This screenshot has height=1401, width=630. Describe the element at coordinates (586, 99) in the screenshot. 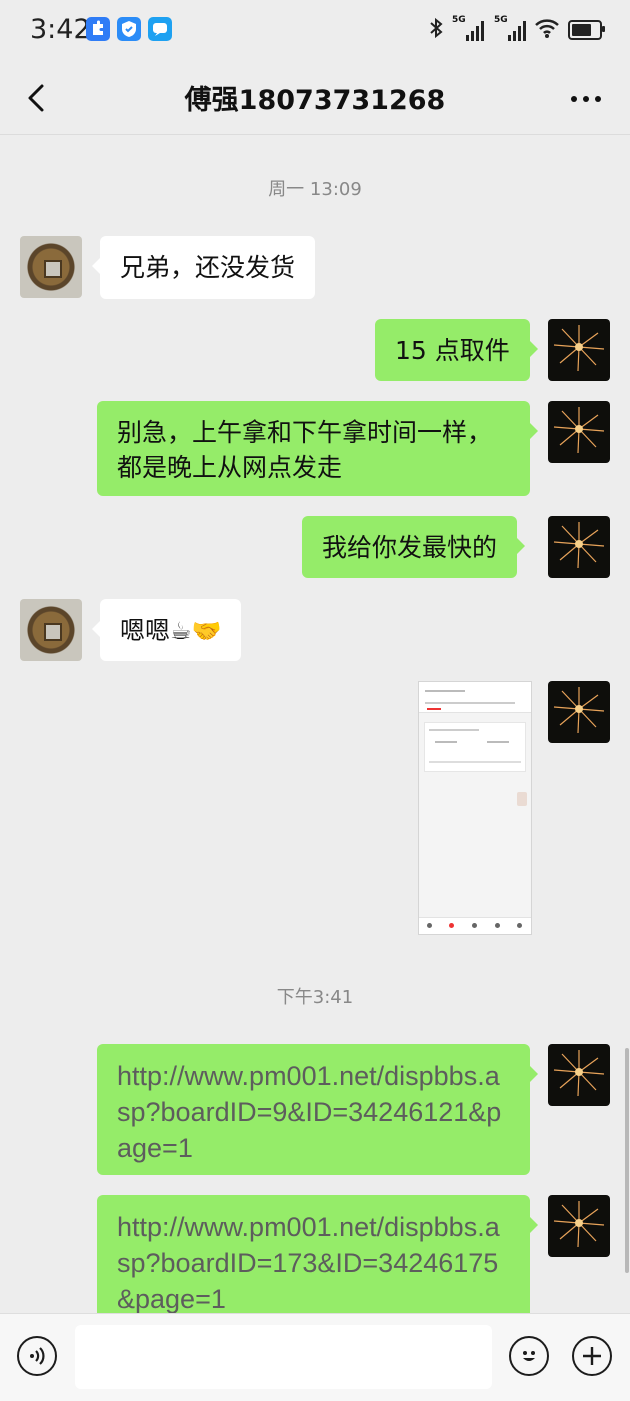

I see `more-options-button` at that location.